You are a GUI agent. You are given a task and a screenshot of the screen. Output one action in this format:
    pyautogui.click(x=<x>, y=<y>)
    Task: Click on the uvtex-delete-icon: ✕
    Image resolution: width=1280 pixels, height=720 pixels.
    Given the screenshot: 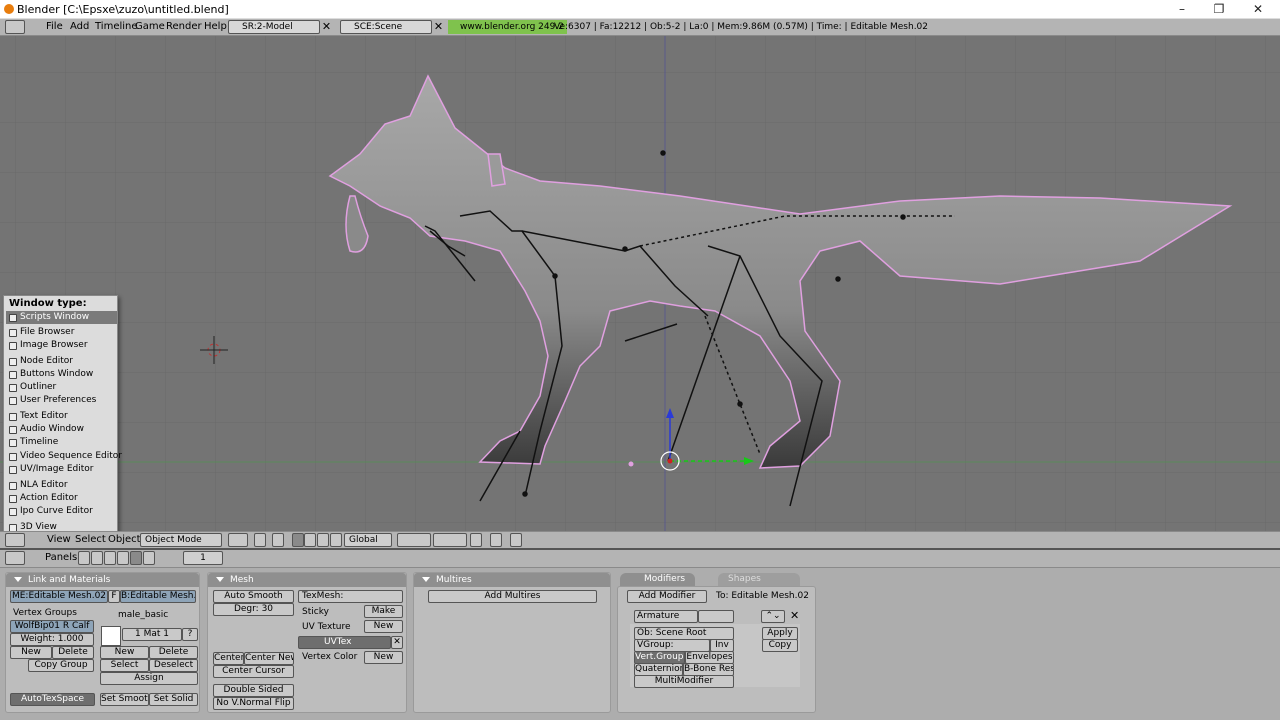 What is the action you would take?
    pyautogui.click(x=397, y=642)
    